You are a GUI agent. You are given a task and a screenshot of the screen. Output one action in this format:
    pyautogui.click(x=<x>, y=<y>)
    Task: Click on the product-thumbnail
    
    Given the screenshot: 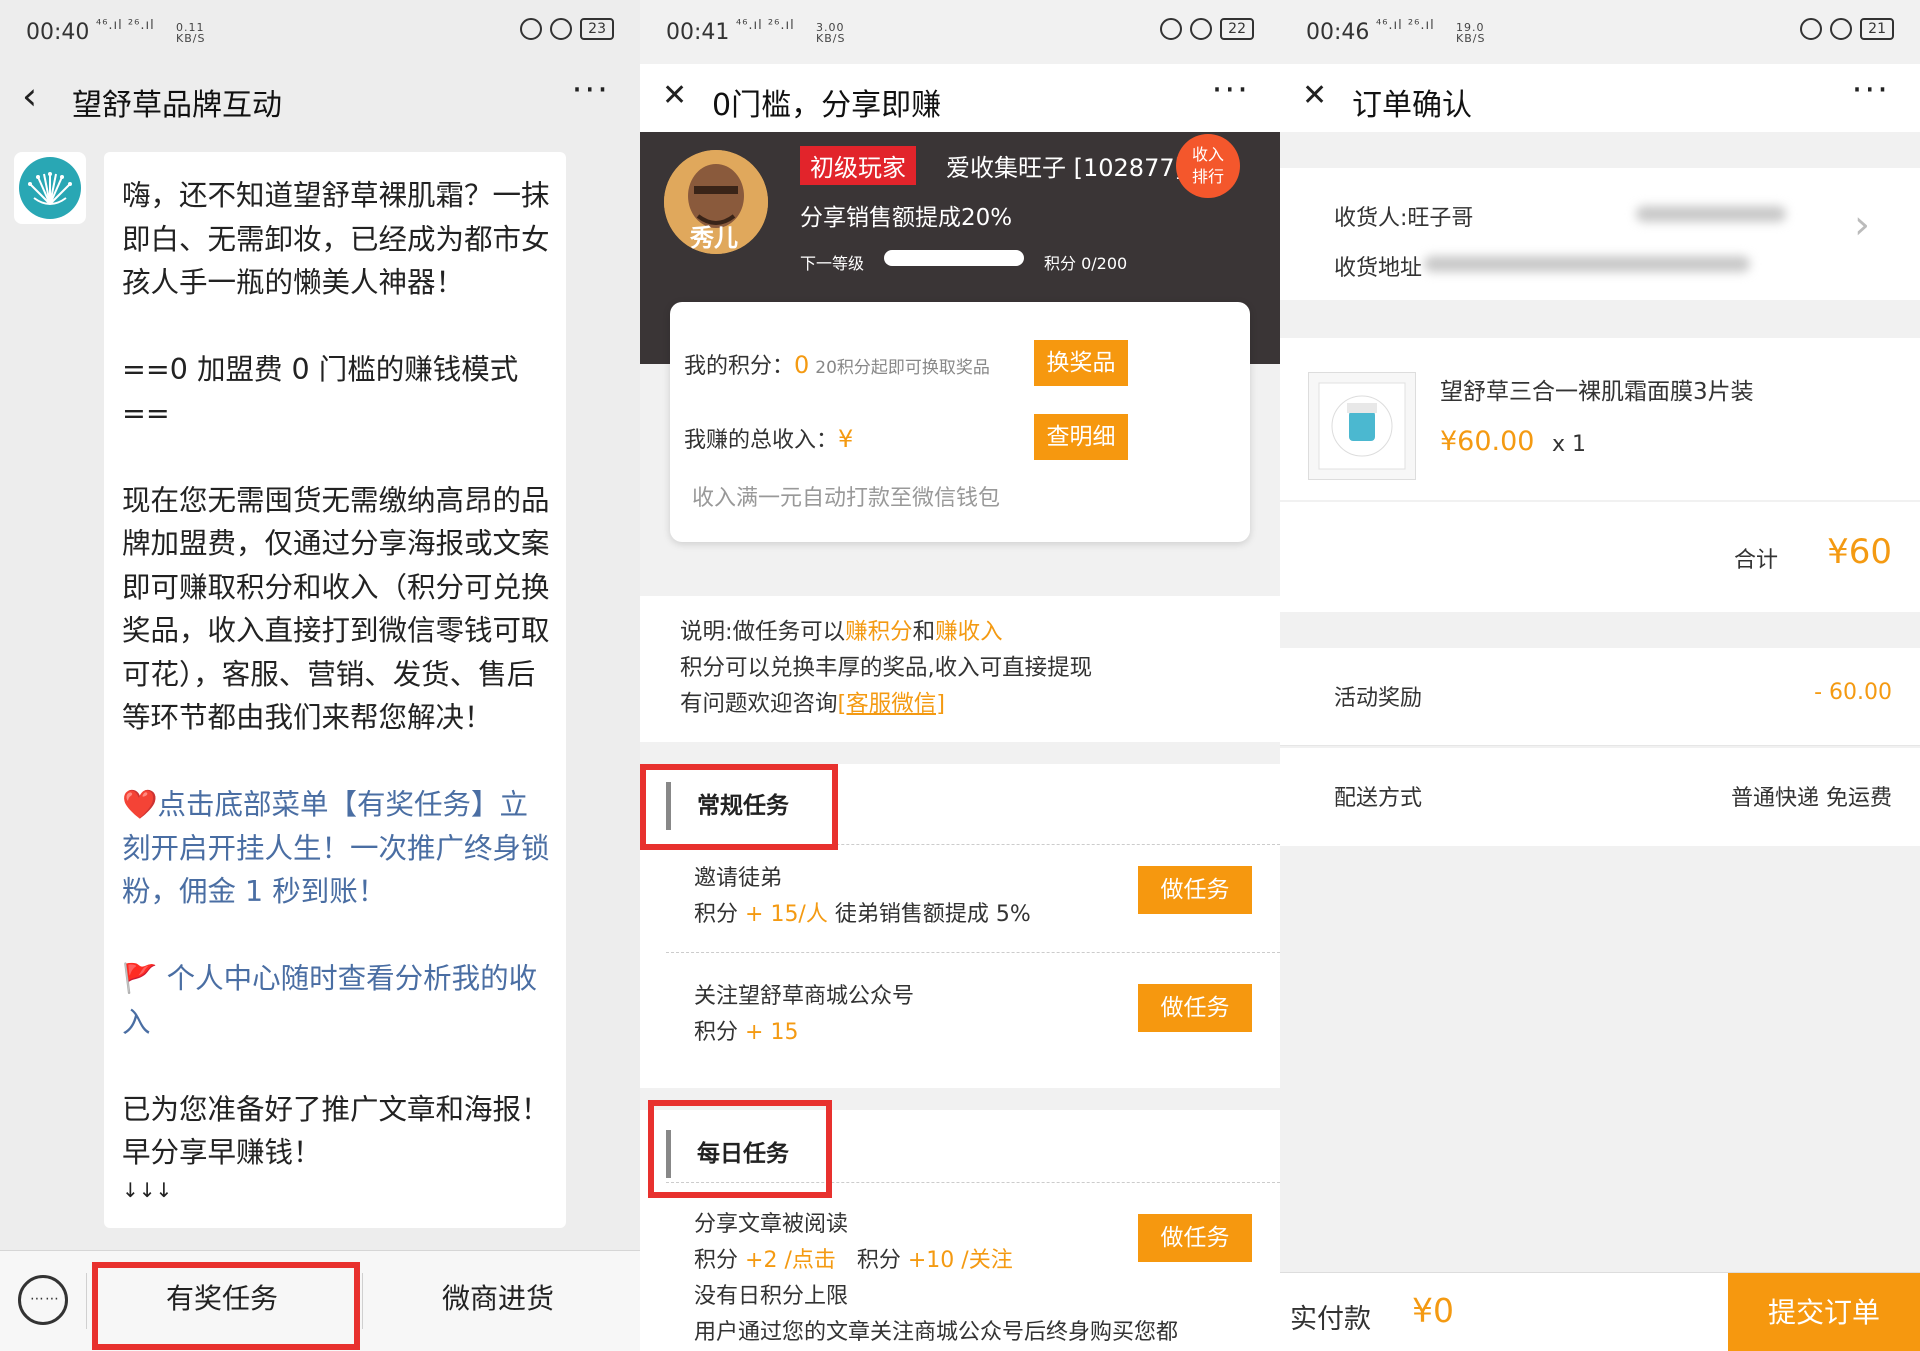 What is the action you would take?
    pyautogui.click(x=1362, y=426)
    